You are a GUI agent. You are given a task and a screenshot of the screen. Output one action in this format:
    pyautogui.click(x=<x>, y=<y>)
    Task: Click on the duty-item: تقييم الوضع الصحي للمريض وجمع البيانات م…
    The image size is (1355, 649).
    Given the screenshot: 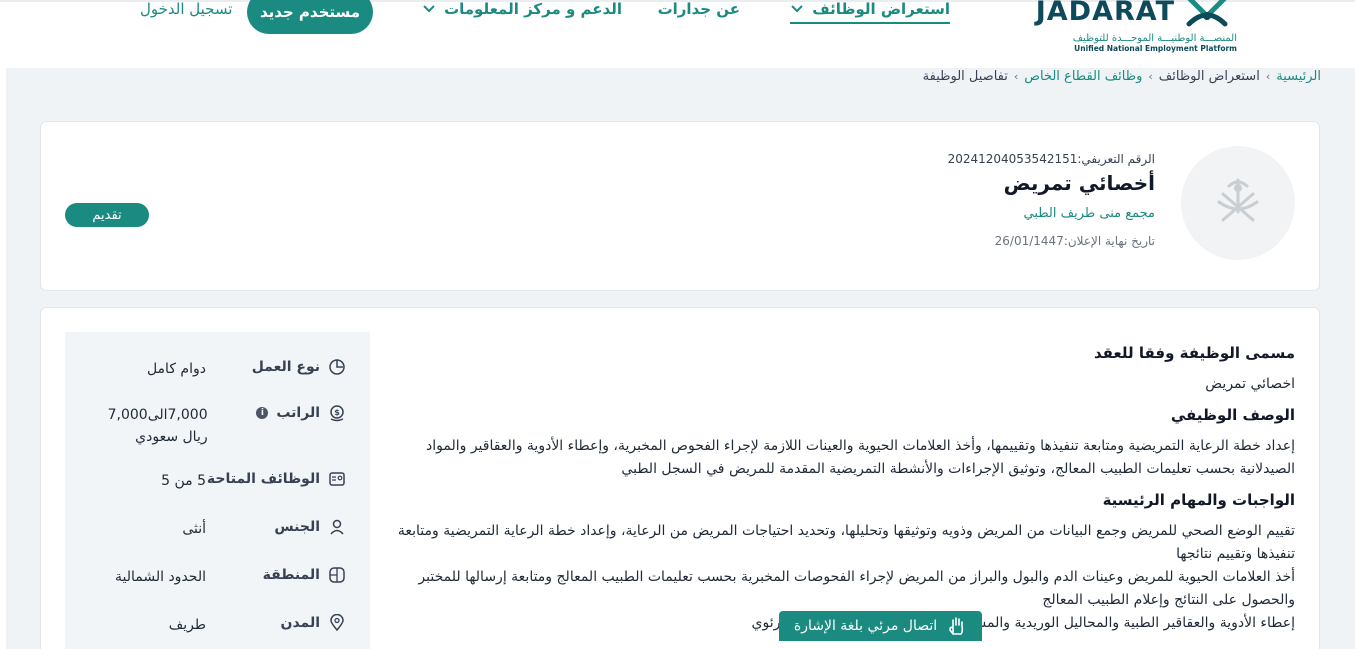 What is the action you would take?
    pyautogui.click(x=846, y=542)
    